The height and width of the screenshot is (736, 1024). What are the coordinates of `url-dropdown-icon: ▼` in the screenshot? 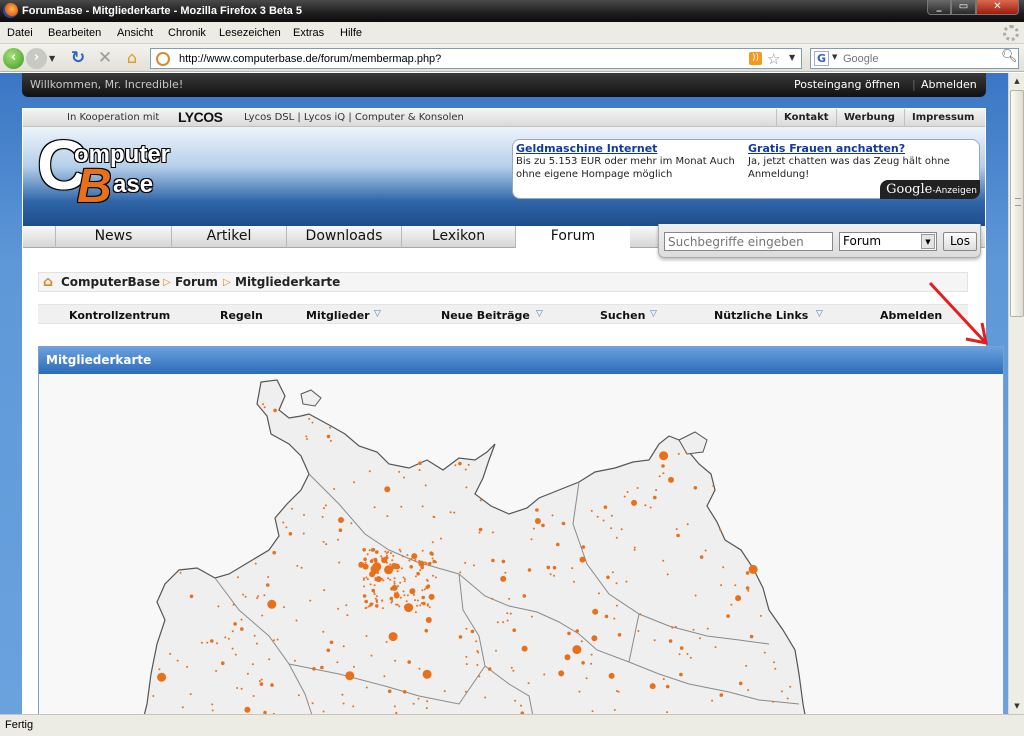 It's located at (792, 57).